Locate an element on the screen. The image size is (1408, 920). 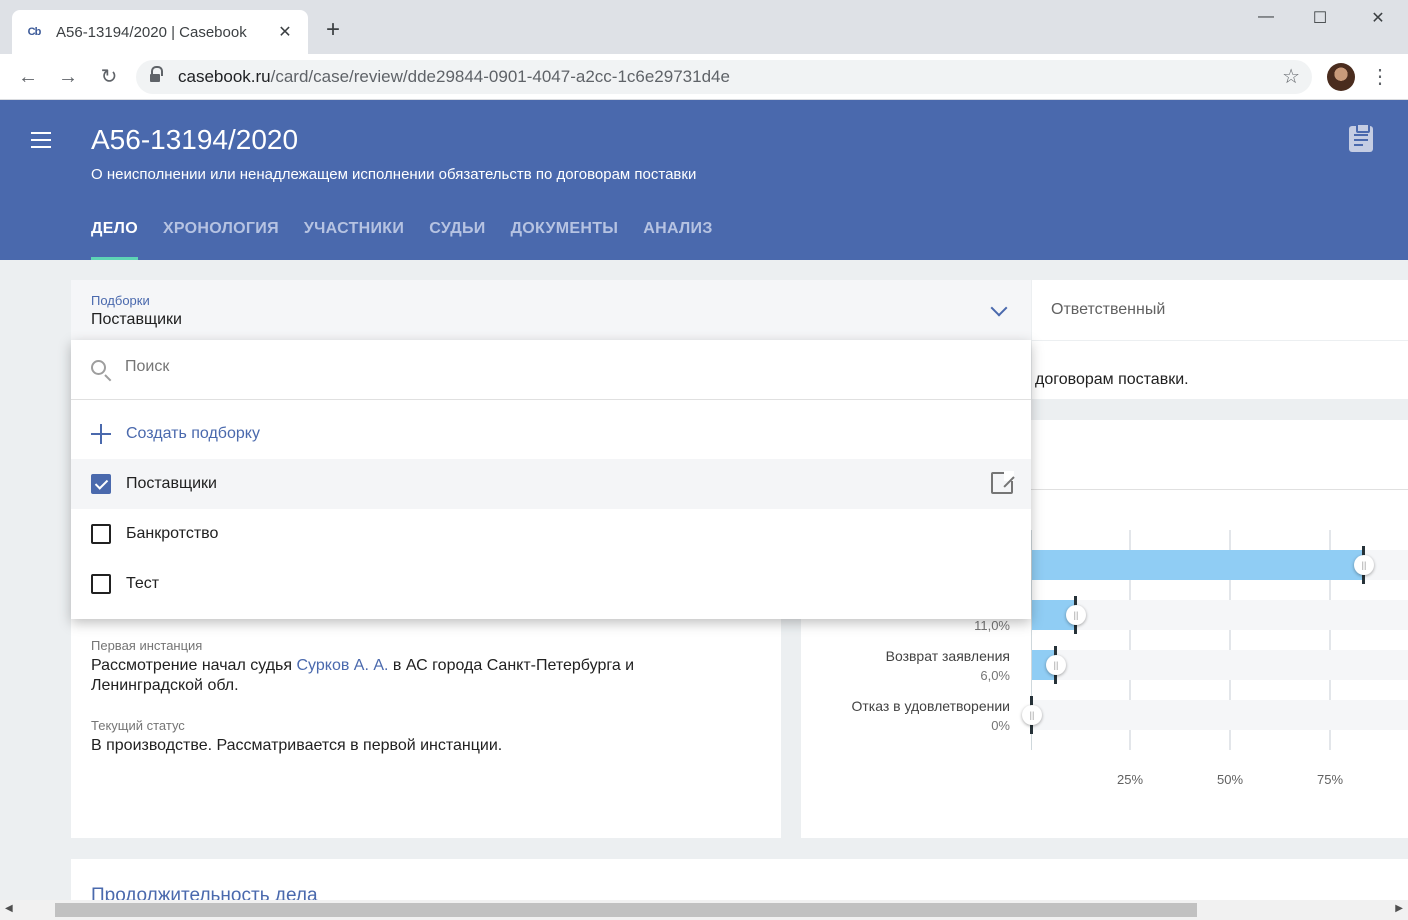
chart-category-label: Отказ в удовлетворении is located at coordinates (930, 706).